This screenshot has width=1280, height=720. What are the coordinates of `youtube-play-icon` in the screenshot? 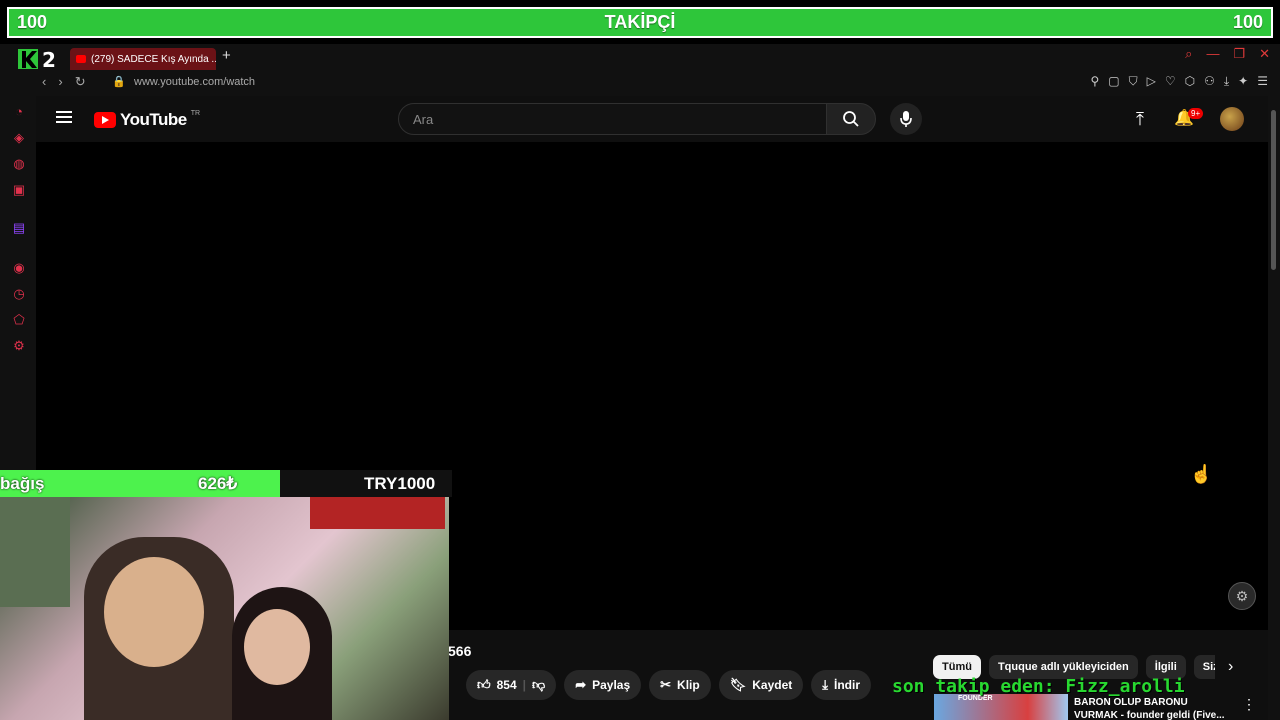 It's located at (105, 120).